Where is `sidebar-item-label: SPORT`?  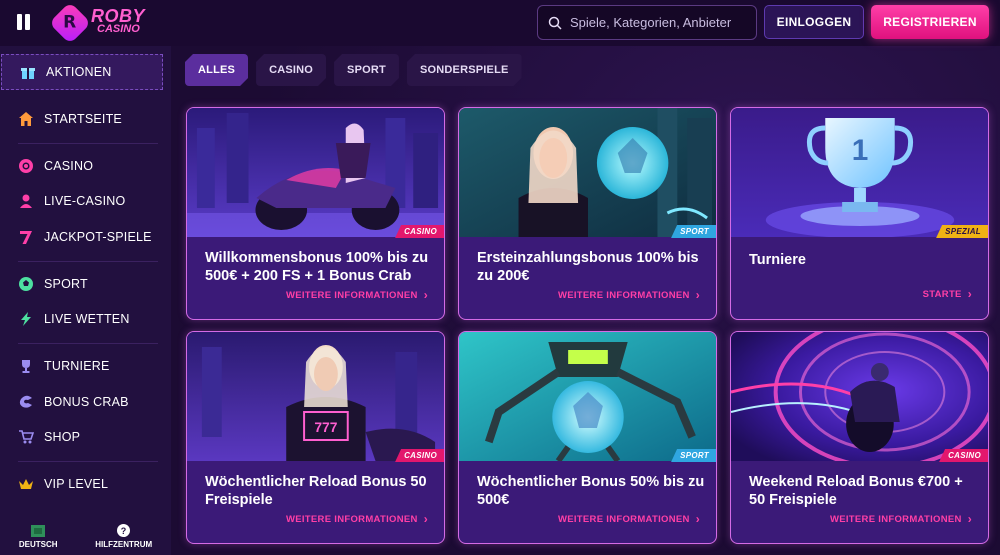
sidebar-item-label: SPORT is located at coordinates (66, 284).